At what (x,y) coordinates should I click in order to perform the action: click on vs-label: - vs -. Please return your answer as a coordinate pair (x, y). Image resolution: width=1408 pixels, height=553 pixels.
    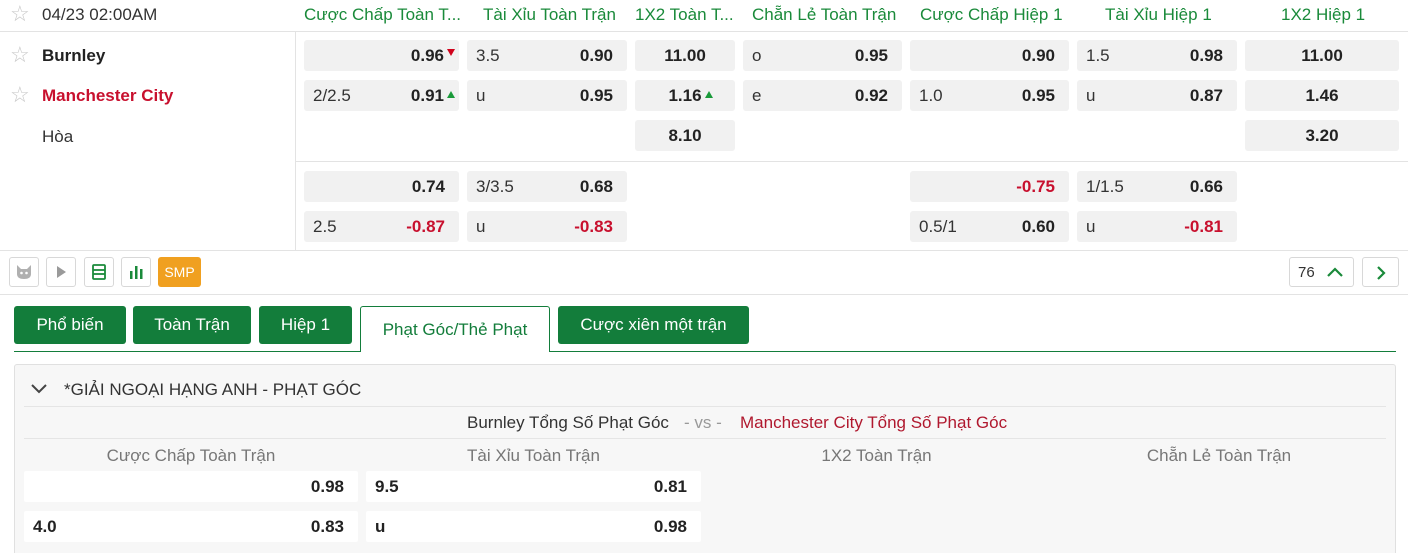
    Looking at the image, I should click on (703, 422).